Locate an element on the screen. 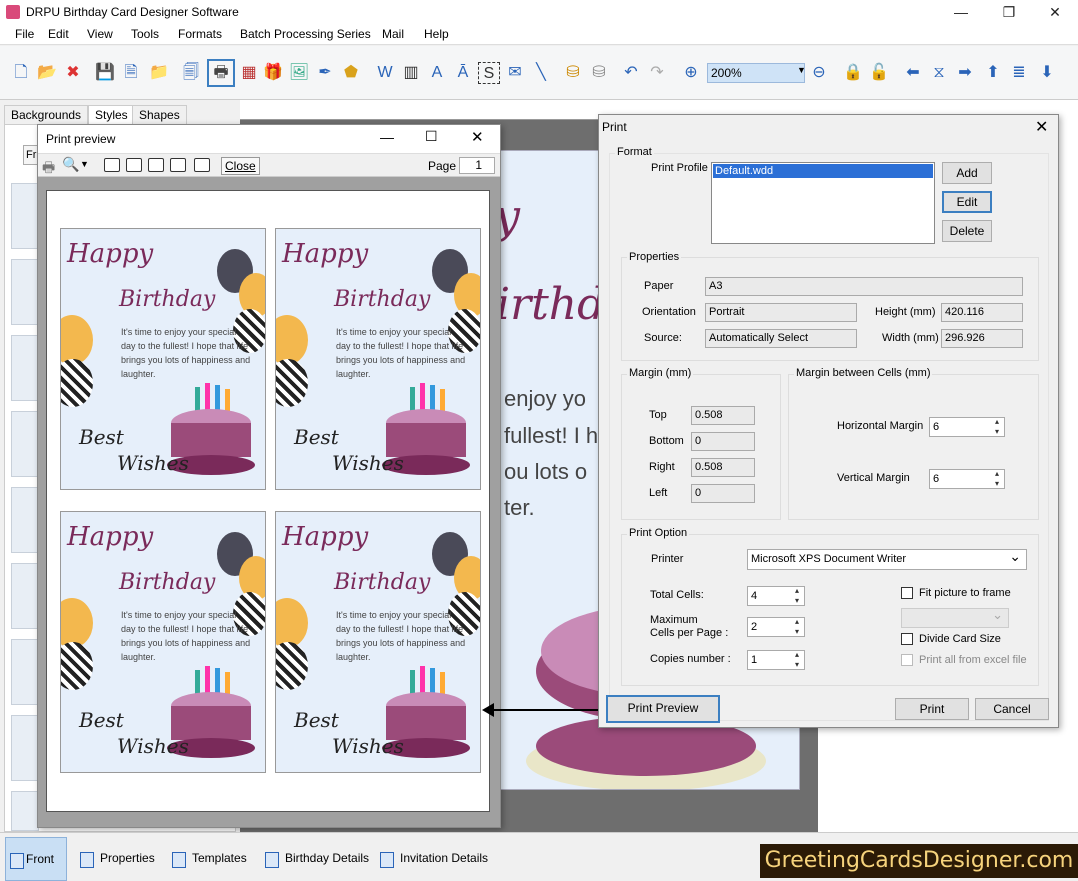 The image size is (1078, 881). menu-edit: Edit is located at coordinates (58, 34).